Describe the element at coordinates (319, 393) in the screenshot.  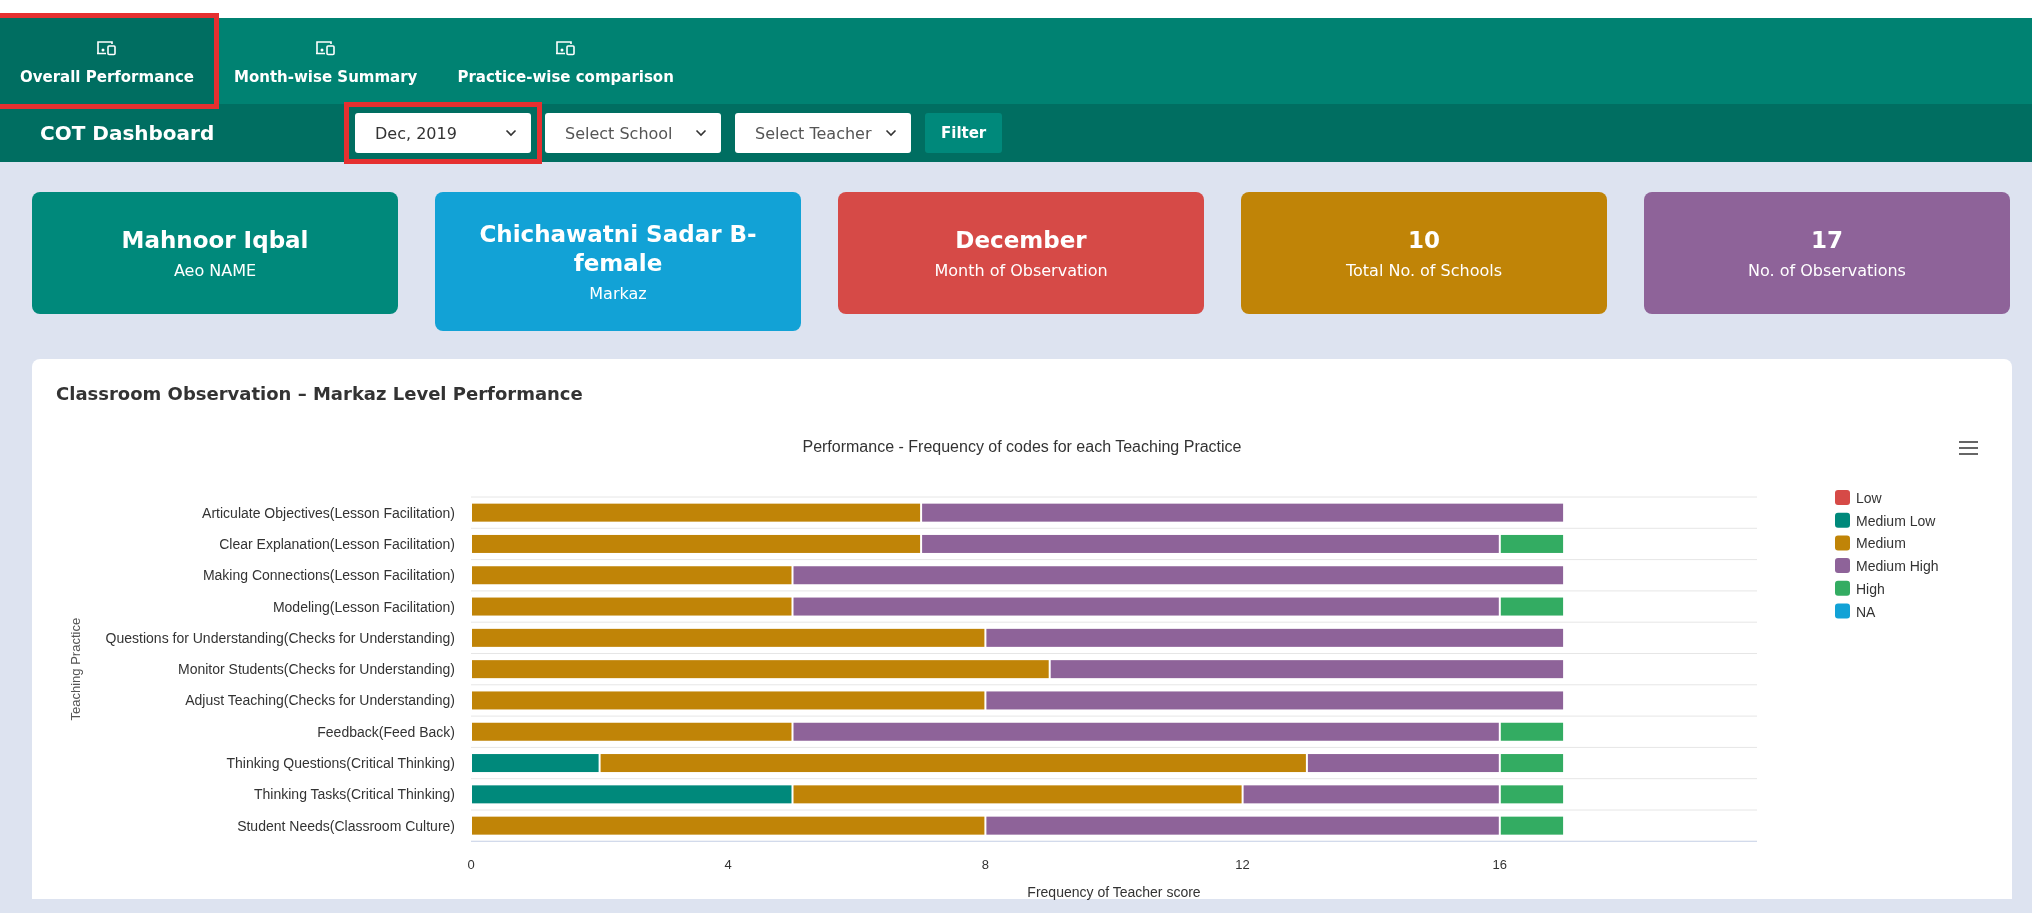
I see `panel-title: Classroom Observation – Markaz Level Performance` at that location.